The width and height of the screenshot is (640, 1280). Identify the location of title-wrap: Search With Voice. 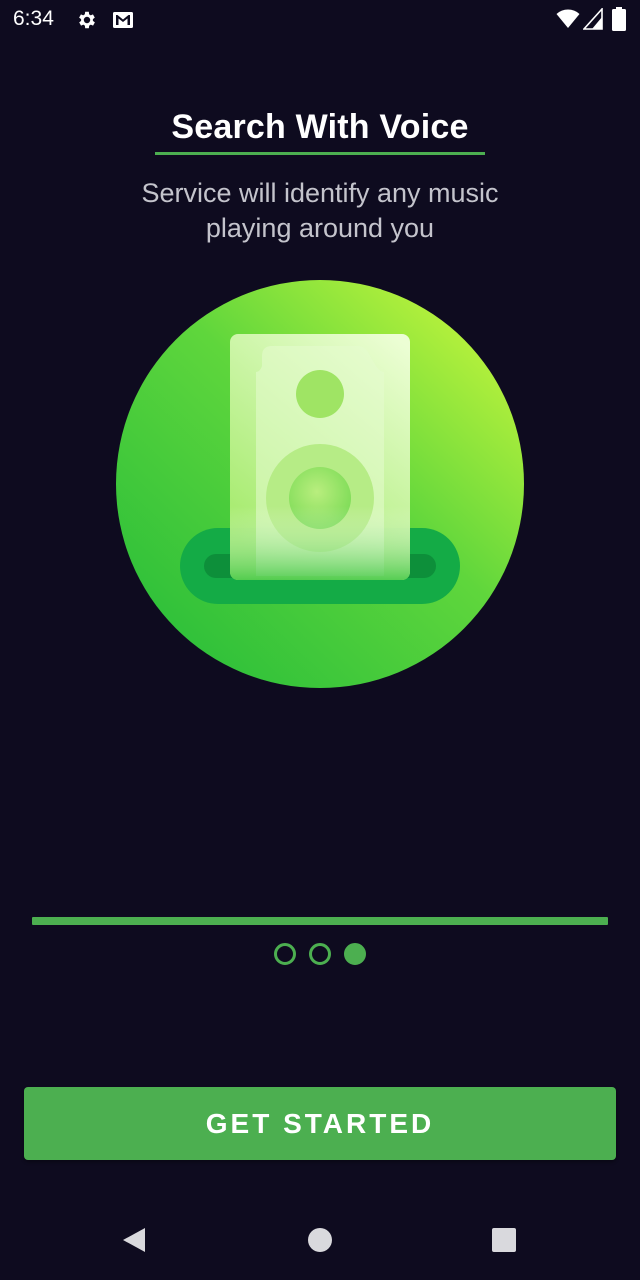
(320, 131).